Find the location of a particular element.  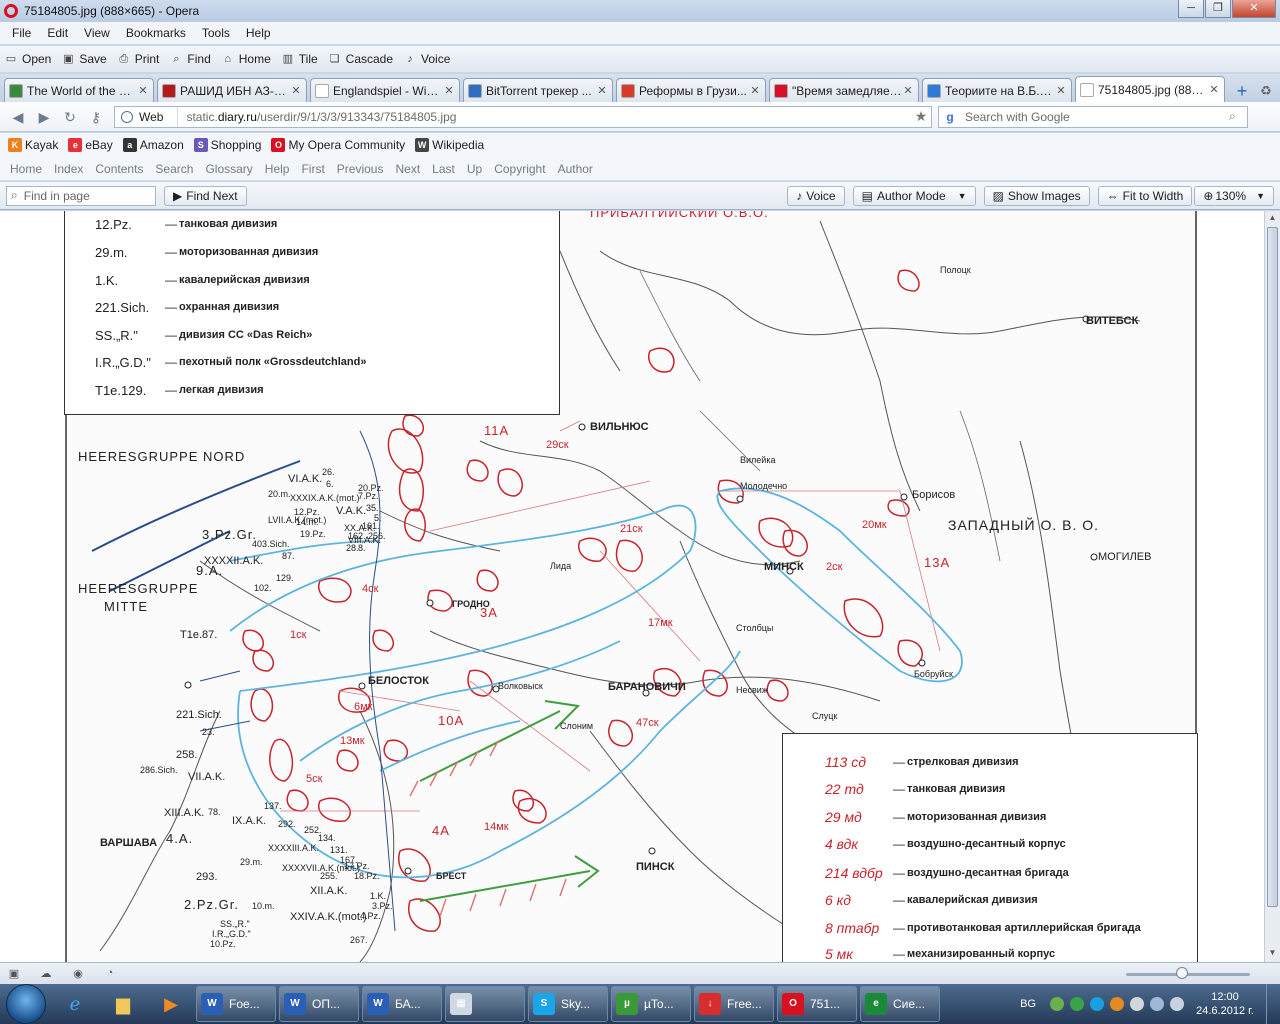

find-button: ⌕ Find is located at coordinates (189, 59).